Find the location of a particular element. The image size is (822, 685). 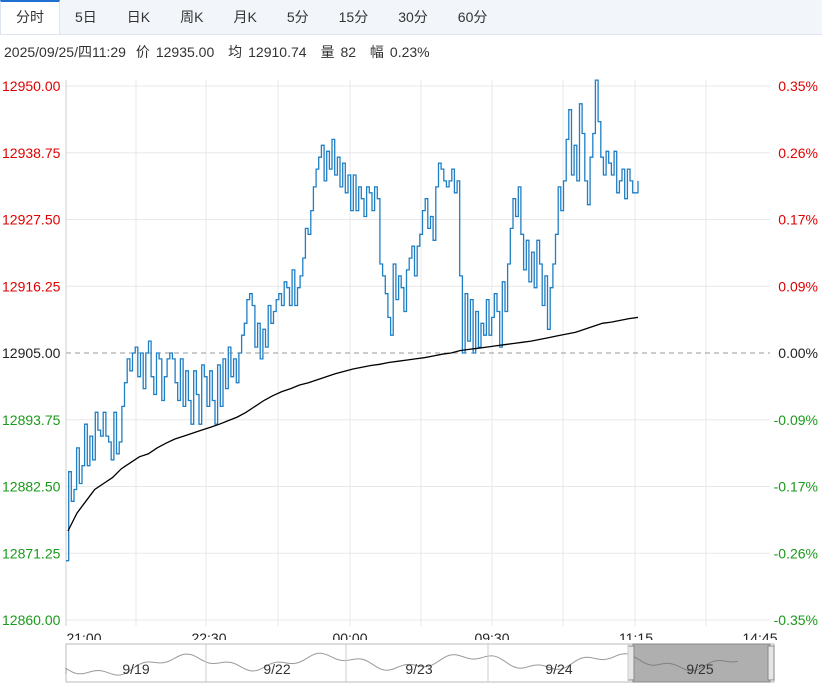

info-price: 12935.00 is located at coordinates (185, 52).